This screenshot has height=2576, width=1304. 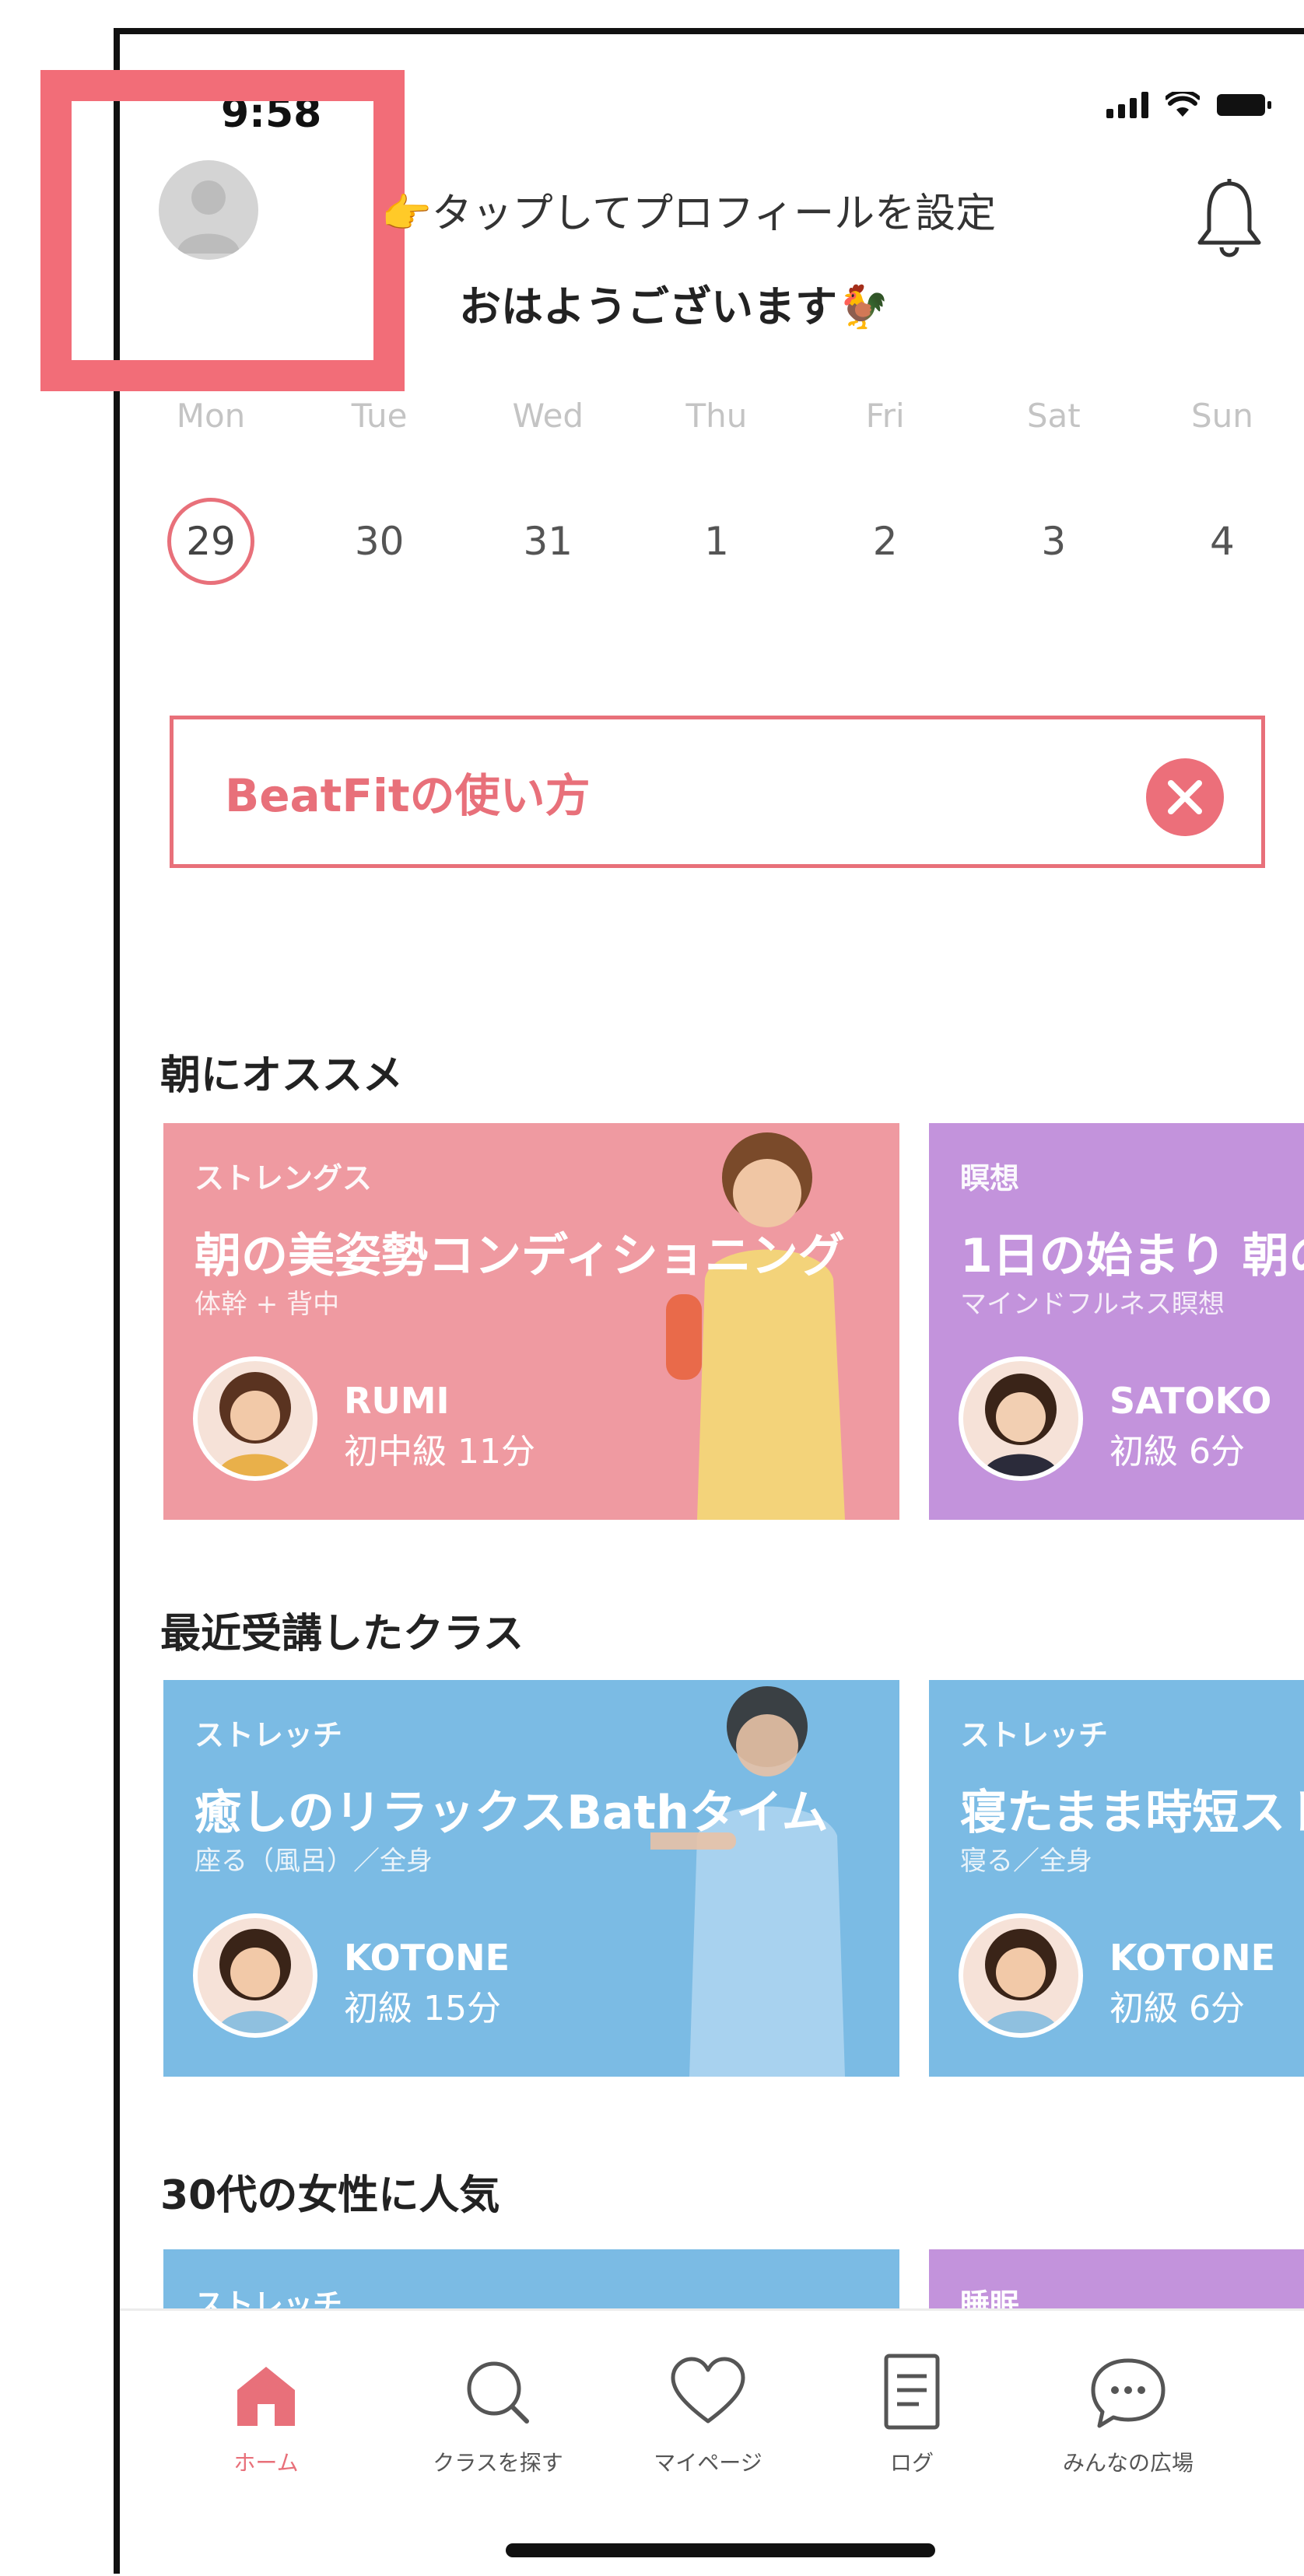 I want to click on tab-community: みんなの広場, so click(x=1128, y=2414).